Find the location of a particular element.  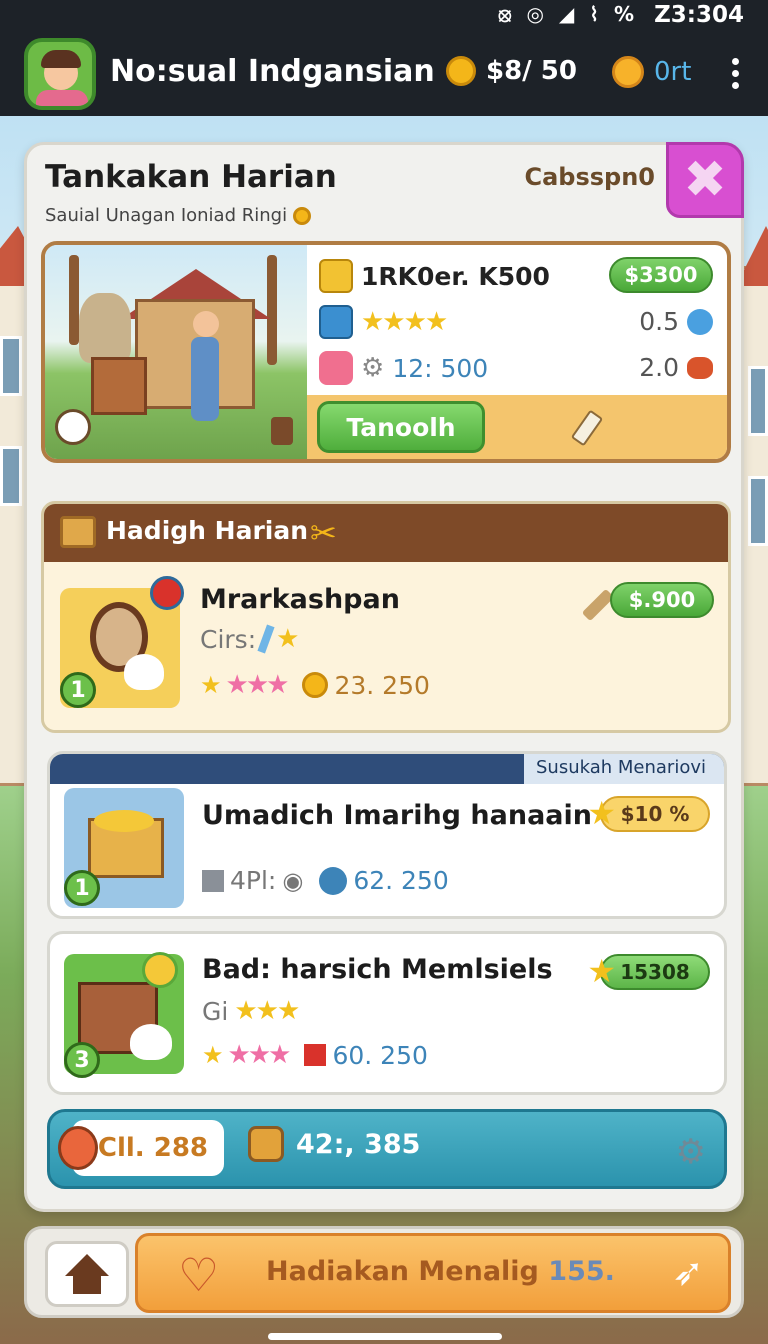

avatar is located at coordinates (60, 74).